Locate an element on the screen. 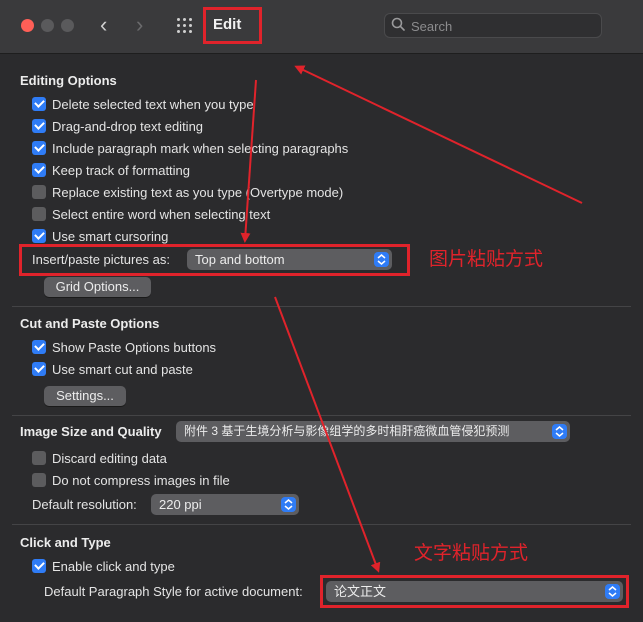  search-field: Search is located at coordinates (493, 25).